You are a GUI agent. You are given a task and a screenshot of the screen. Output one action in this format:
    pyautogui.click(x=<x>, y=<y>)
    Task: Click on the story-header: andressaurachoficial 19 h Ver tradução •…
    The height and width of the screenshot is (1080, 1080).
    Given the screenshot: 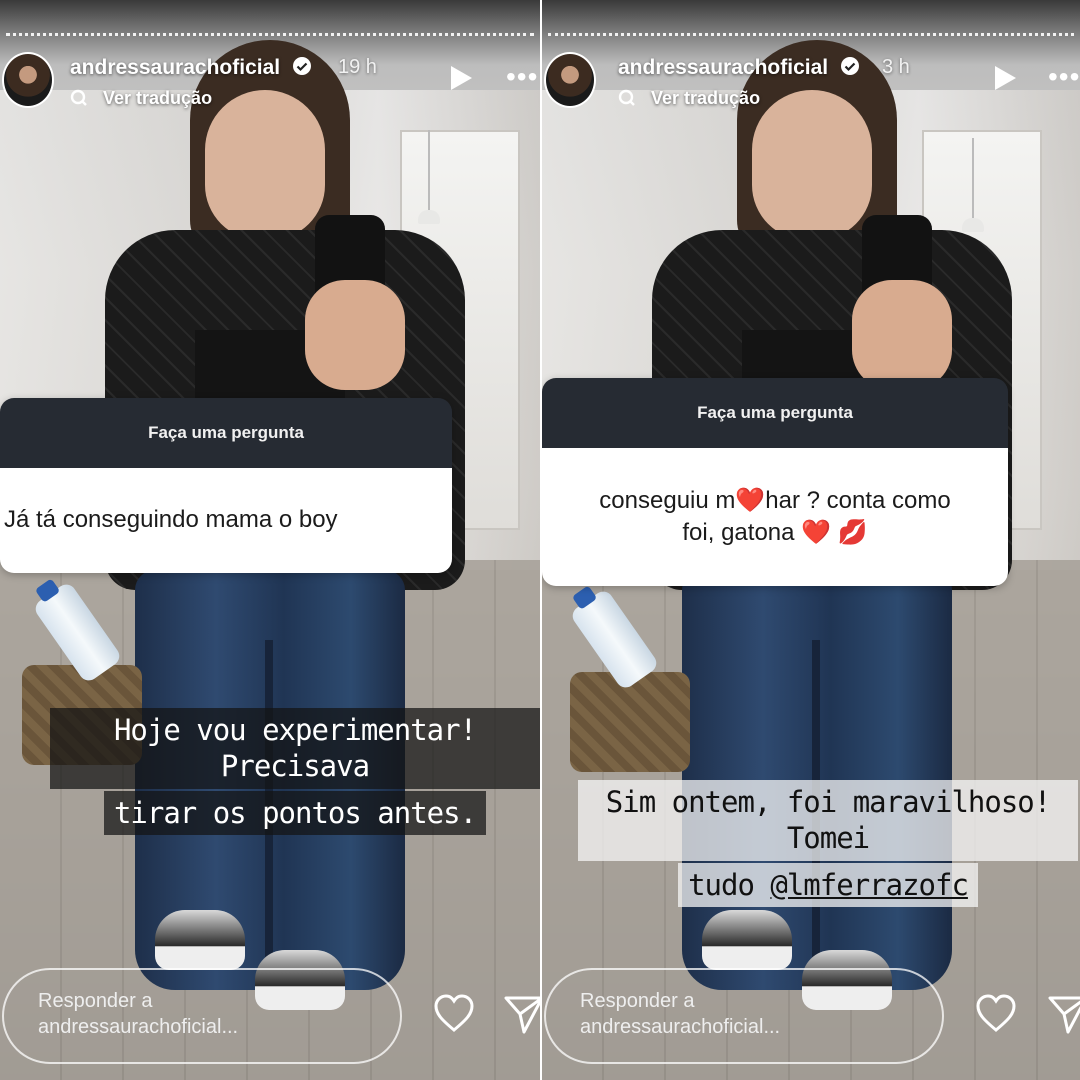 What is the action you would take?
    pyautogui.click(x=270, y=82)
    